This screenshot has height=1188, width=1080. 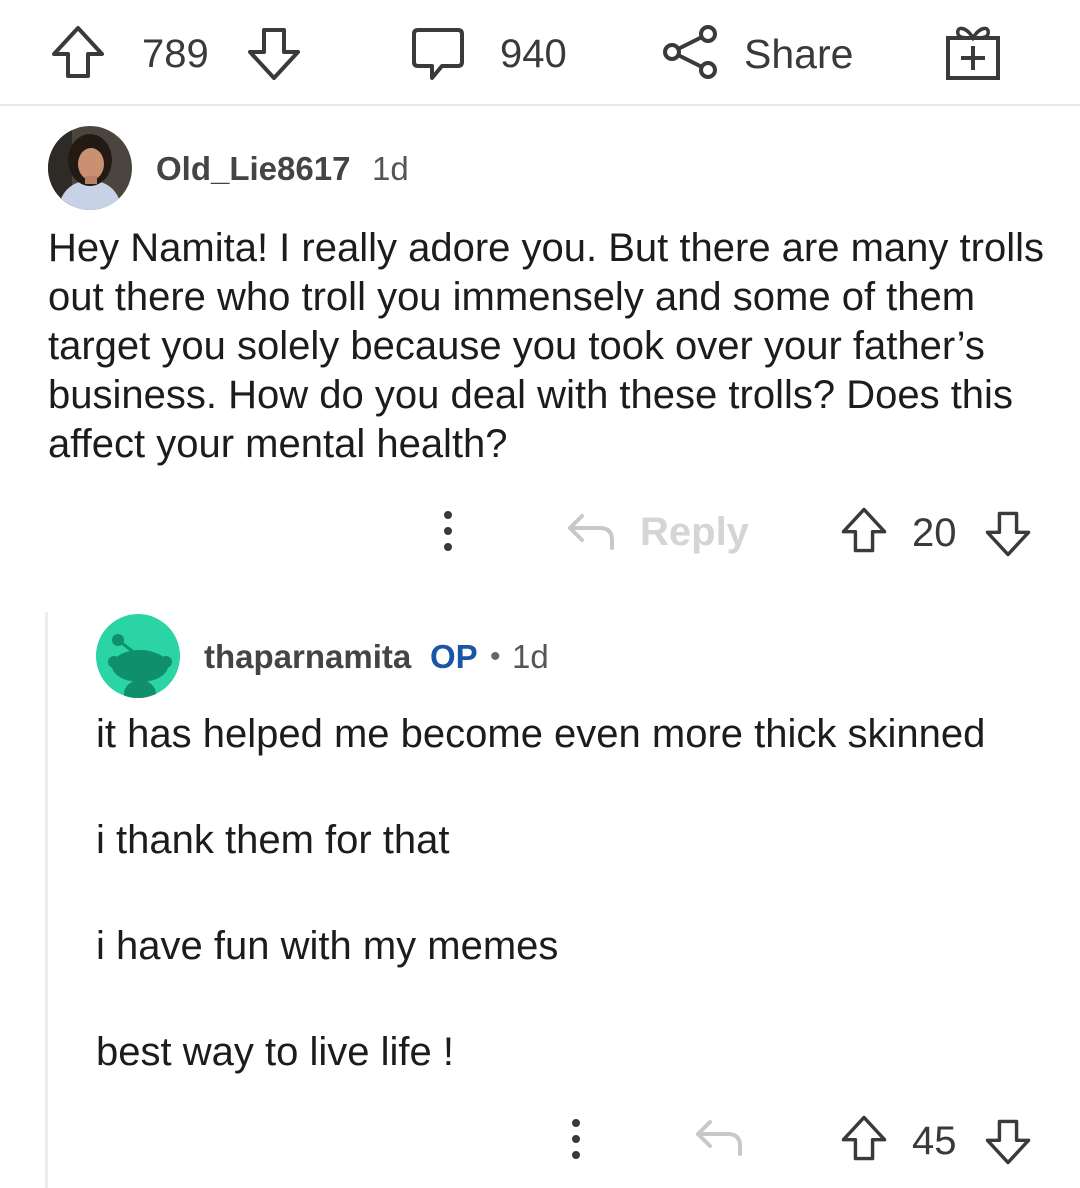 I want to click on comment-paragraph: i thank them for that, so click(x=273, y=840).